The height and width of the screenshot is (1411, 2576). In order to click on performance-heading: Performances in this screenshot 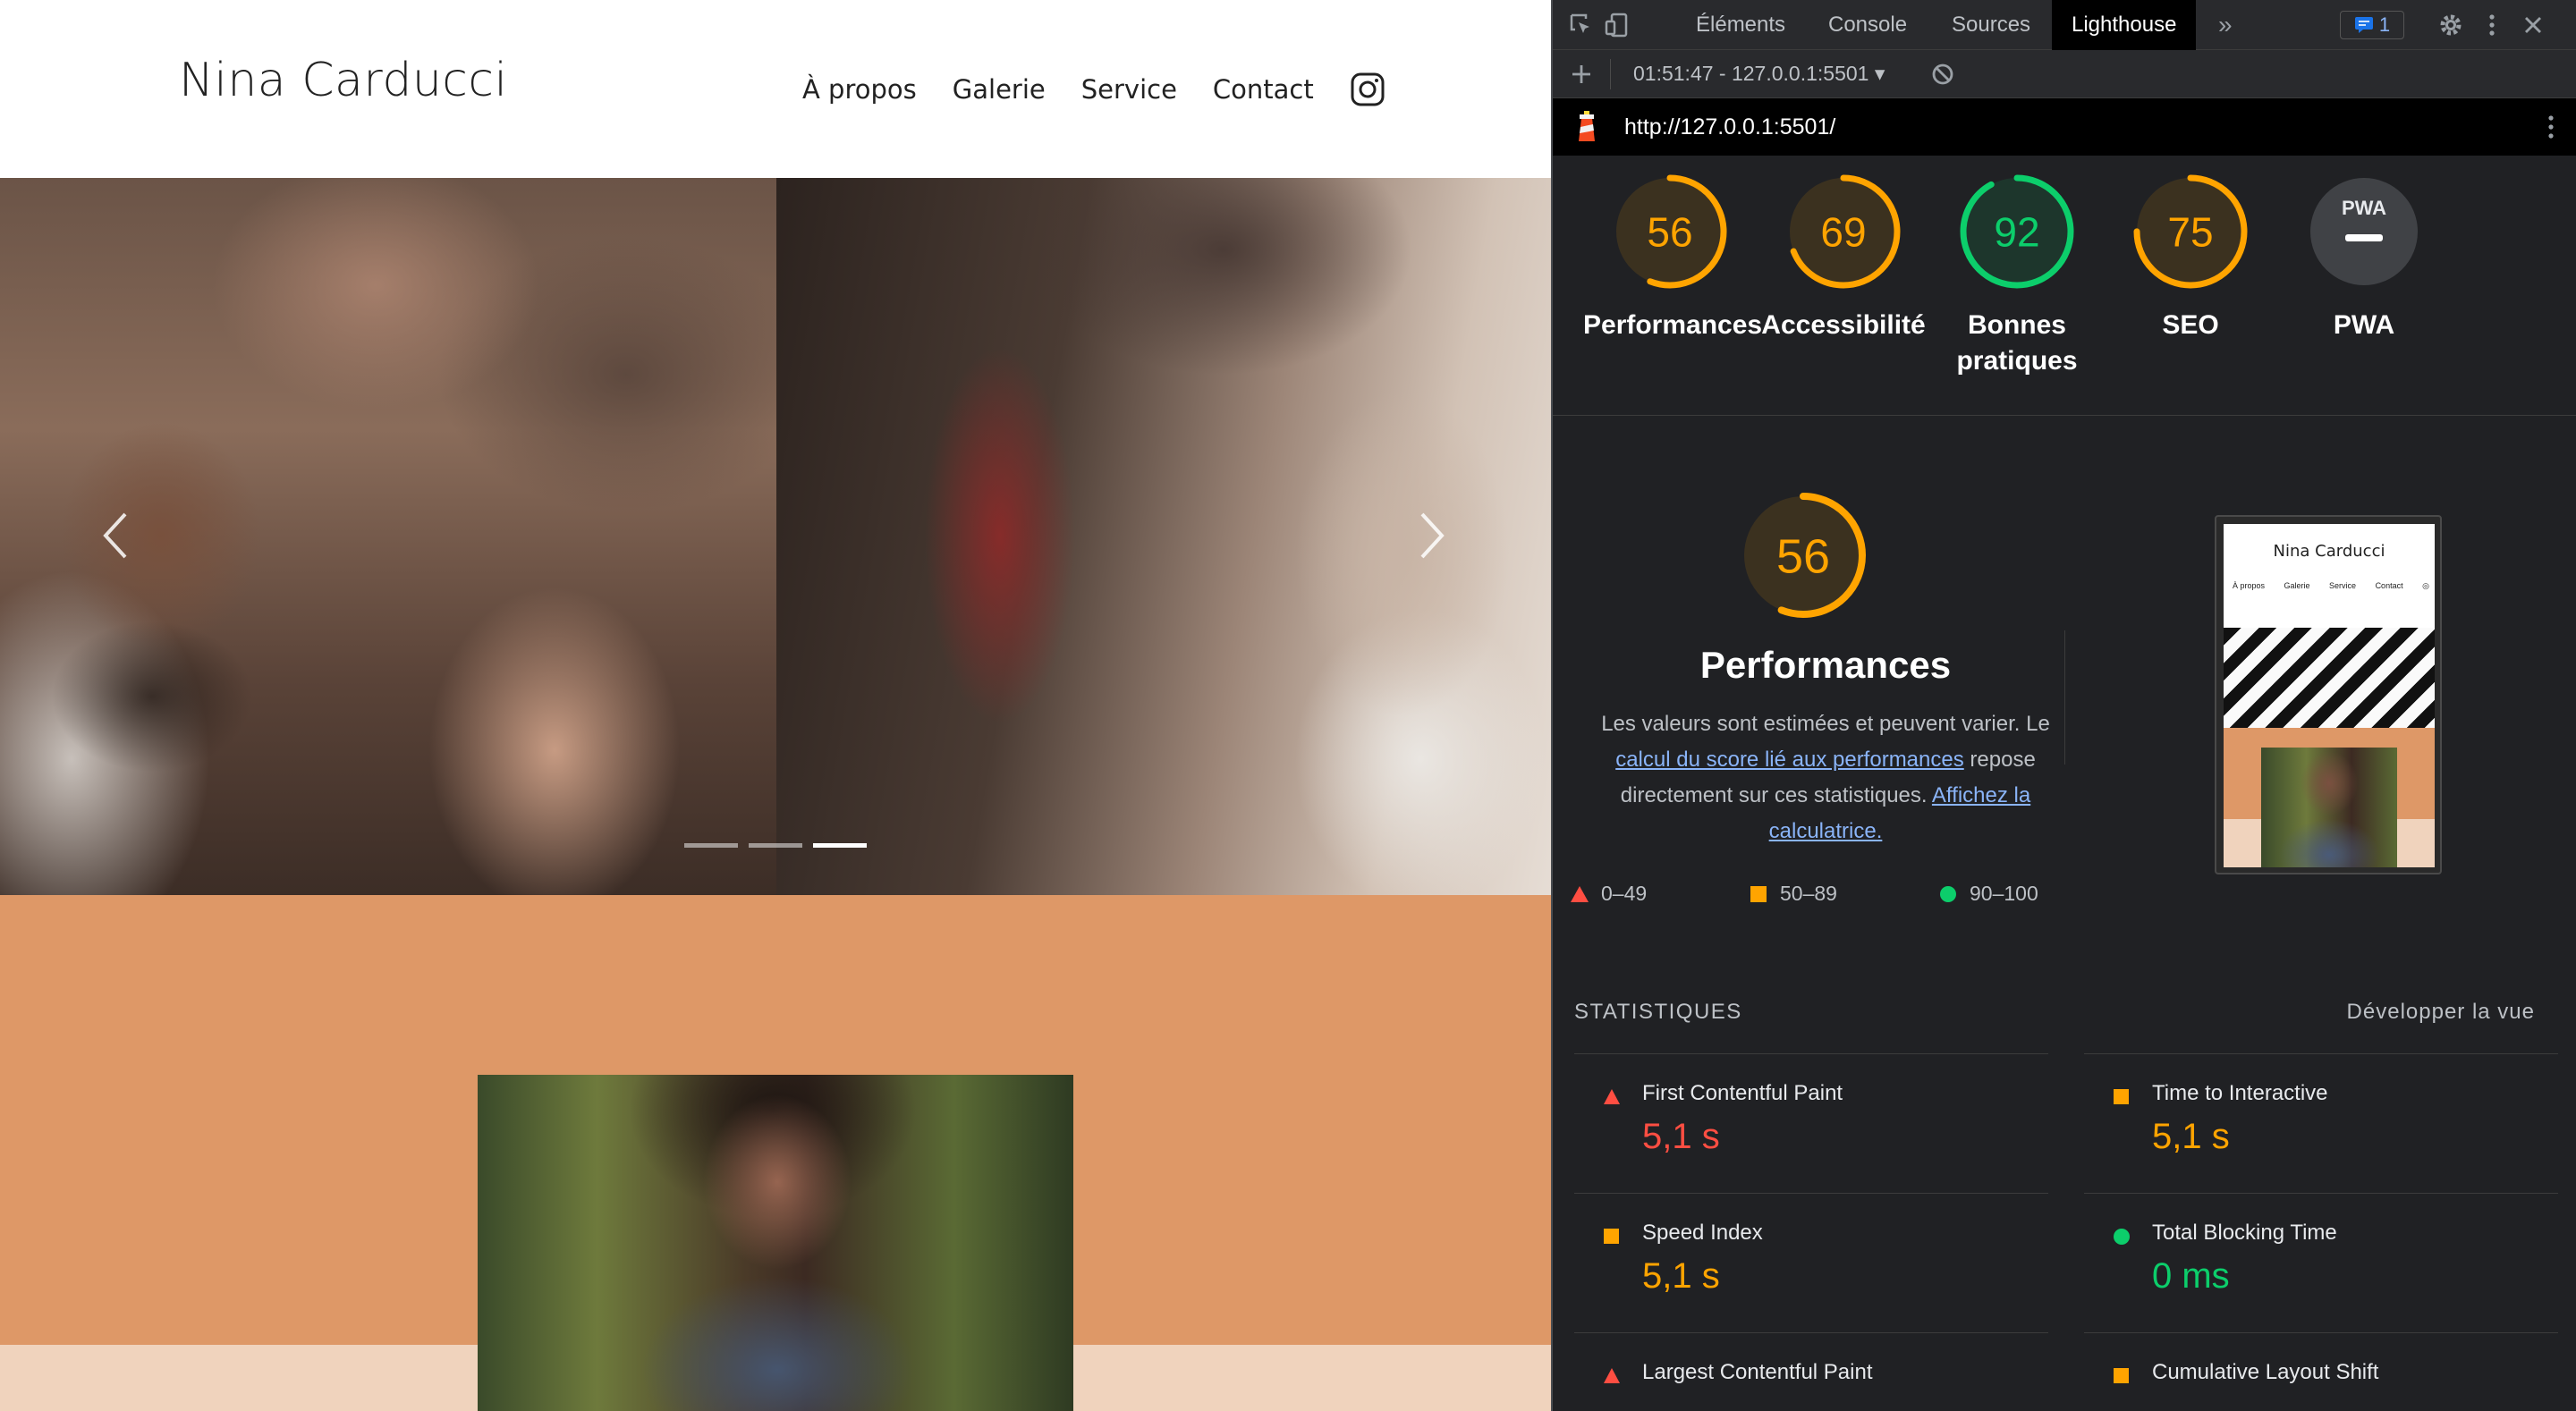, I will do `click(1825, 665)`.